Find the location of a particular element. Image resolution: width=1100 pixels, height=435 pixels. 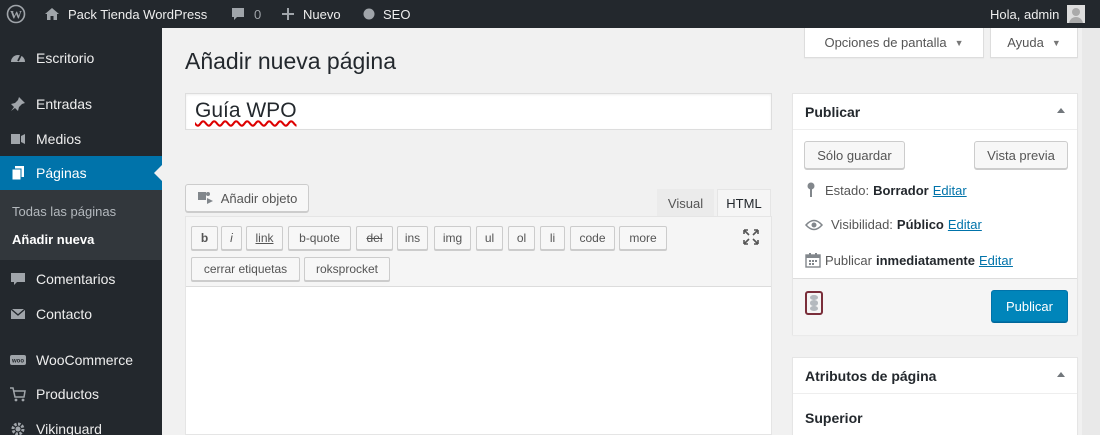

new-label: Nuevo is located at coordinates (322, 14).